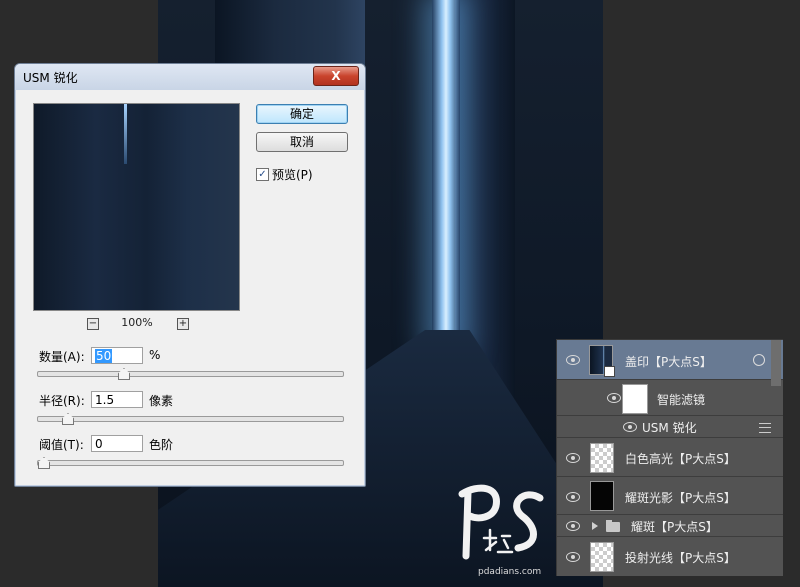  I want to click on layer-name: 白色高光【P大点S】, so click(680, 459).